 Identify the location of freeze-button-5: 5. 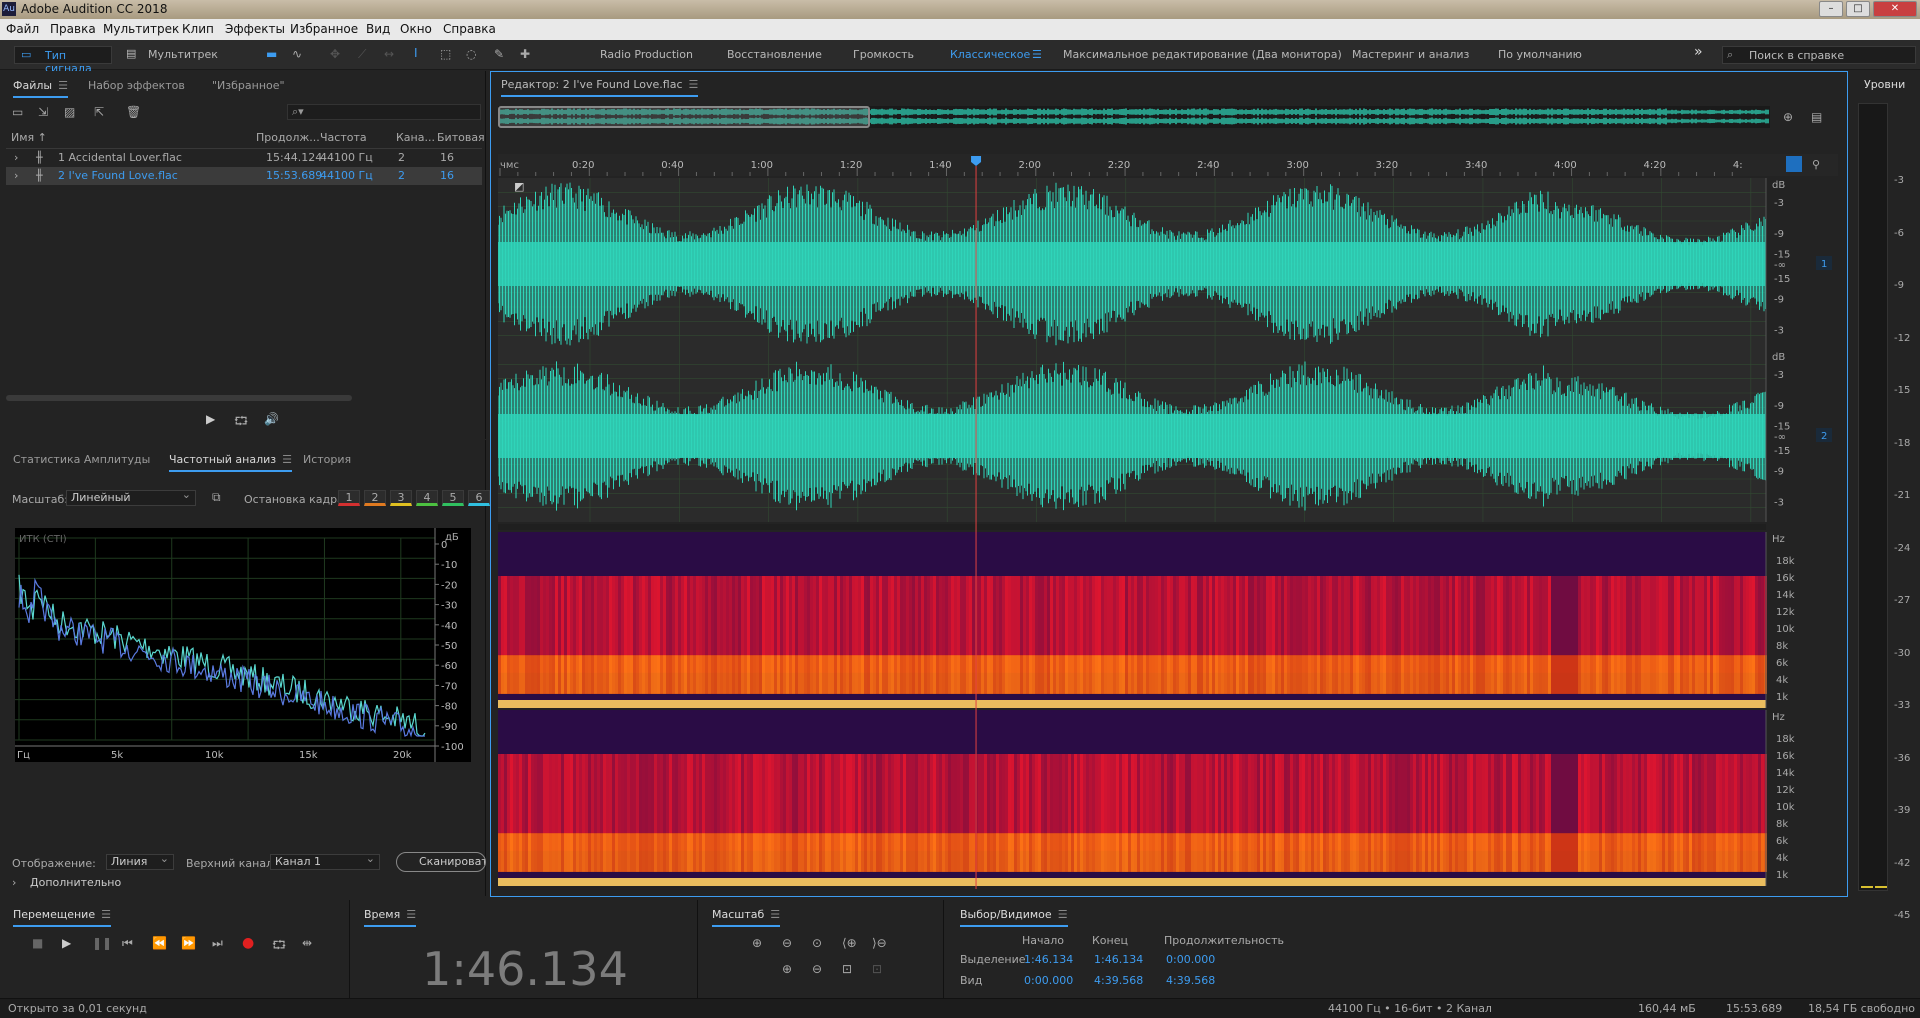
(453, 498).